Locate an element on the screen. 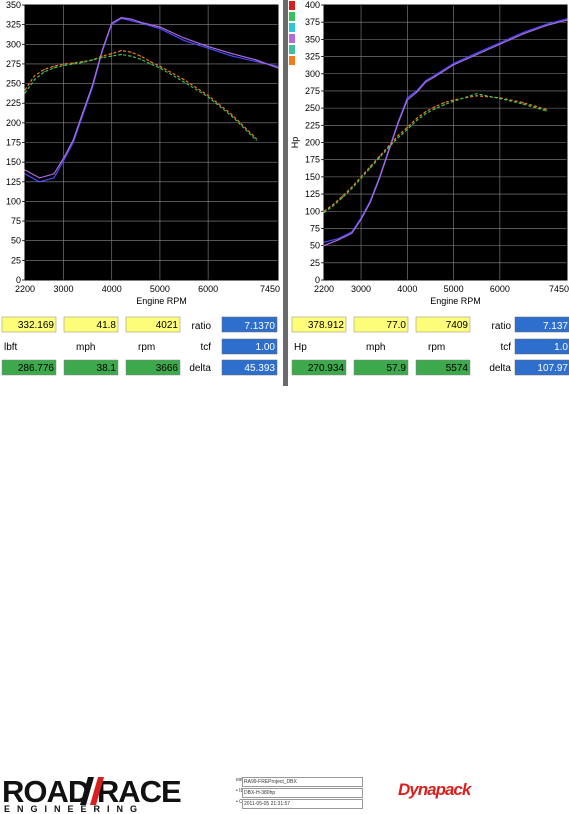 The height and width of the screenshot is (814, 569). y-tick-label: 150 is located at coordinates (13, 162).